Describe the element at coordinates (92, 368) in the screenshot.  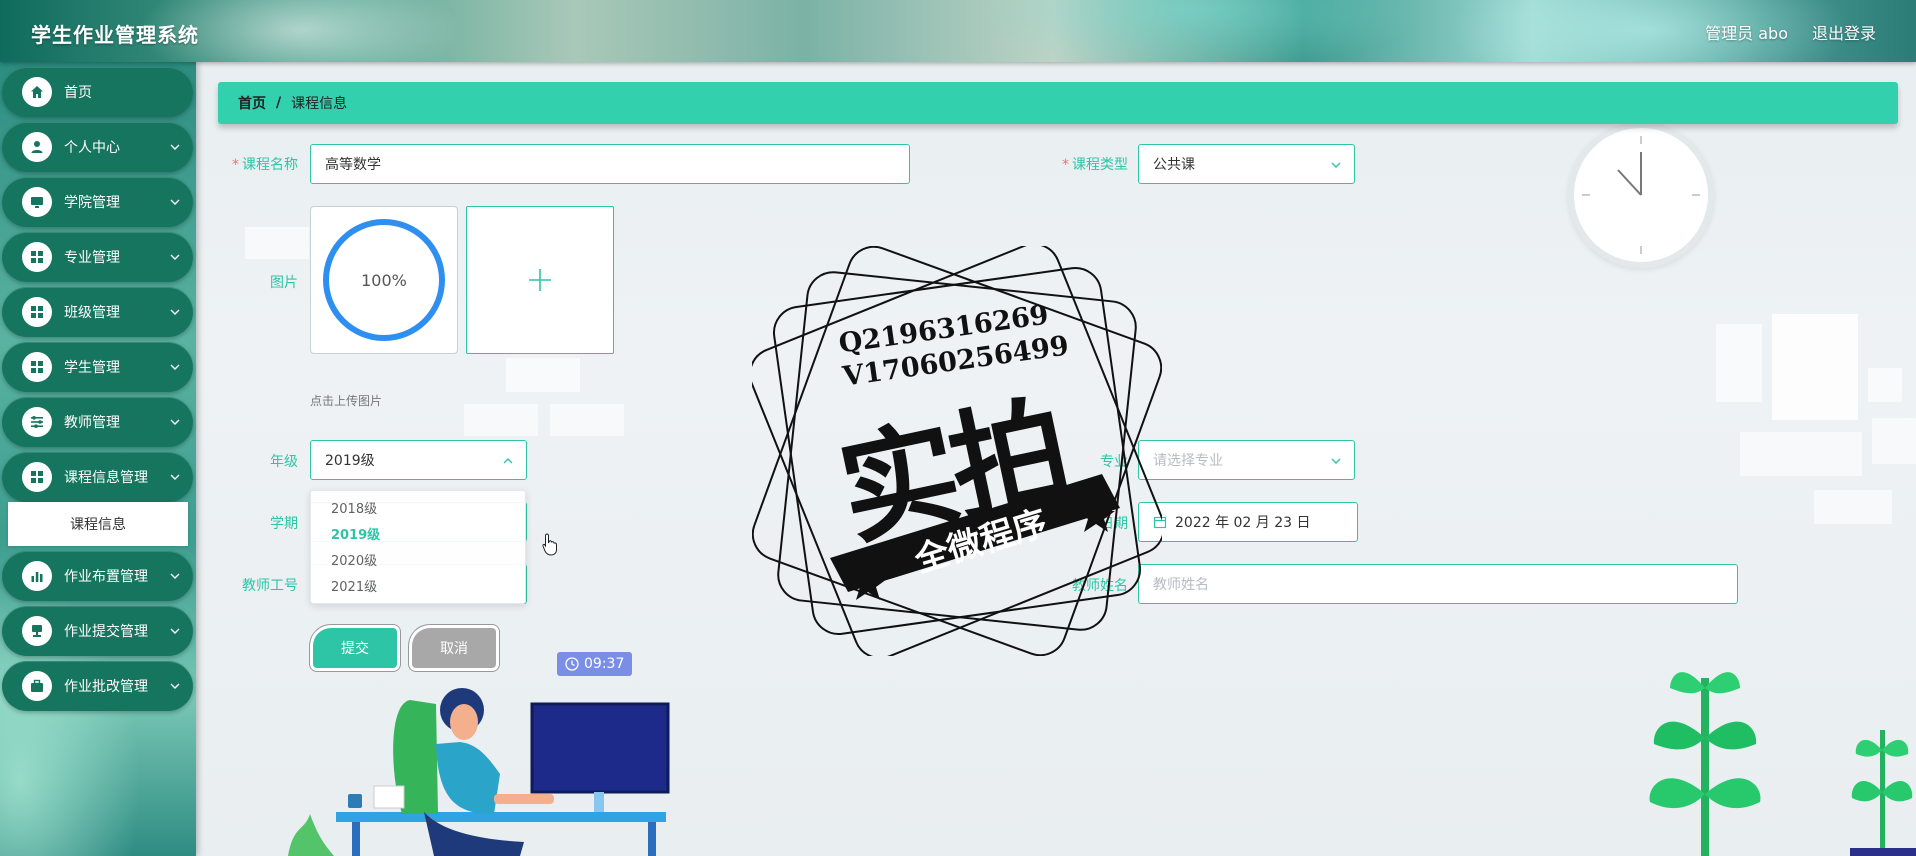
I see `sidebar-item-label: 学生管理` at that location.